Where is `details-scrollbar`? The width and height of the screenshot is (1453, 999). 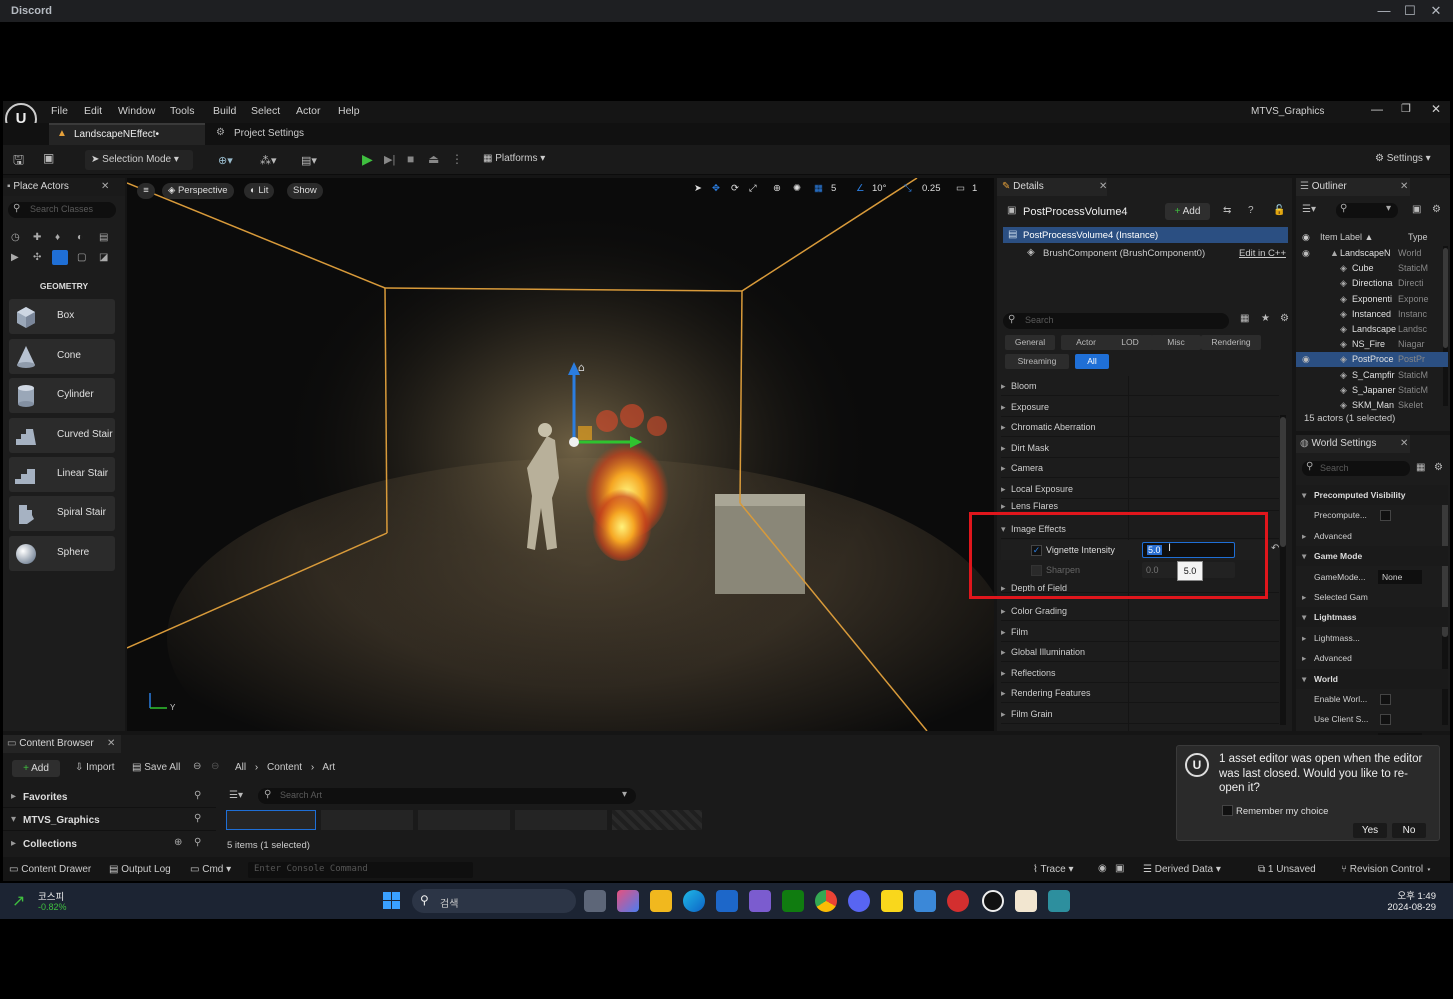 details-scrollbar is located at coordinates (1283, 570).